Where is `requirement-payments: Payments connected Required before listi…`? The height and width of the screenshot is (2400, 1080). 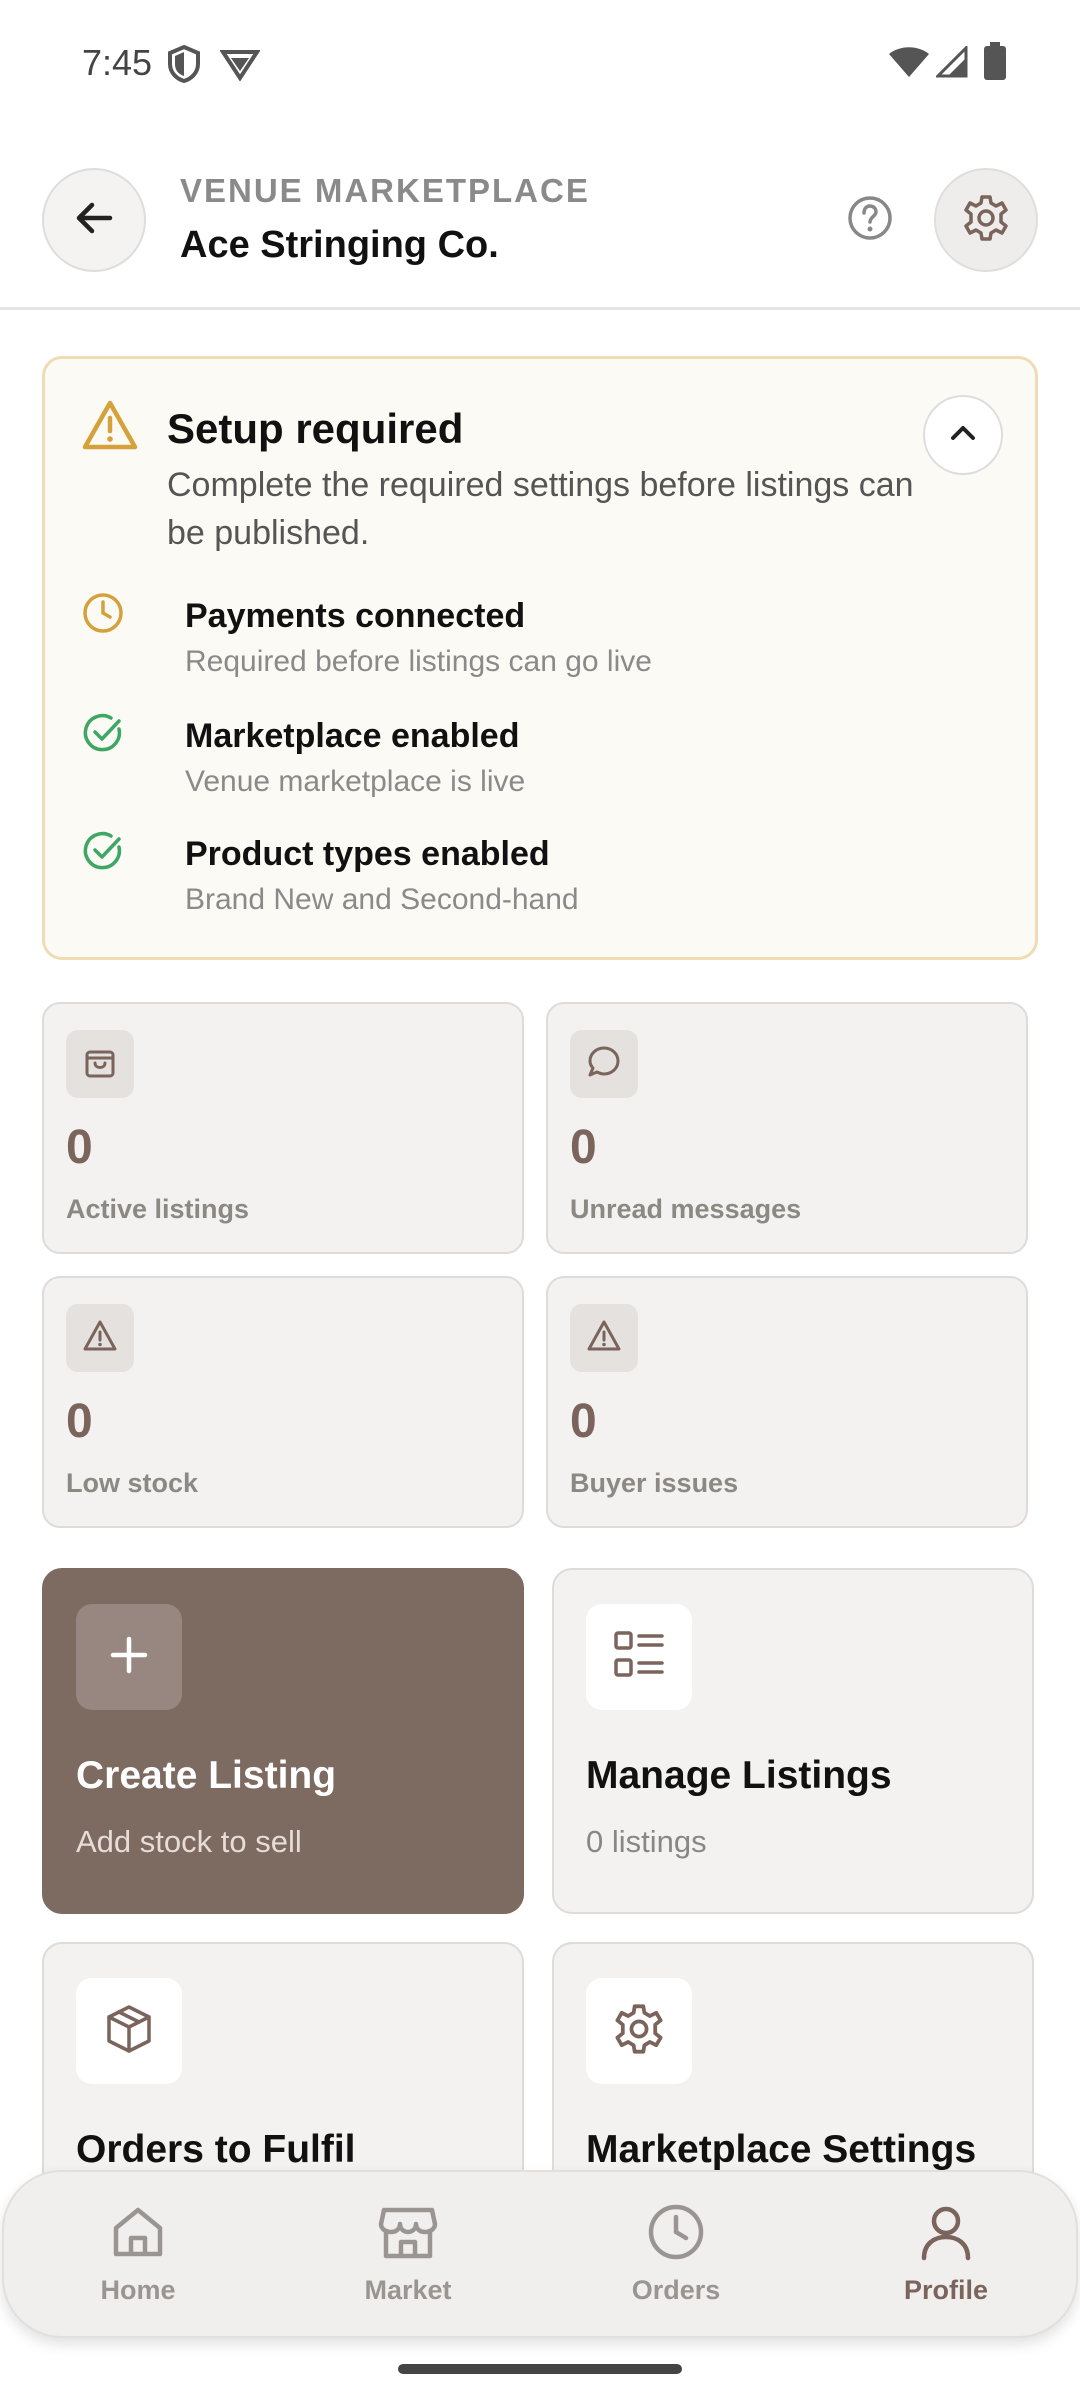
requirement-payments: Payments connected Required before listi… is located at coordinates (541, 641).